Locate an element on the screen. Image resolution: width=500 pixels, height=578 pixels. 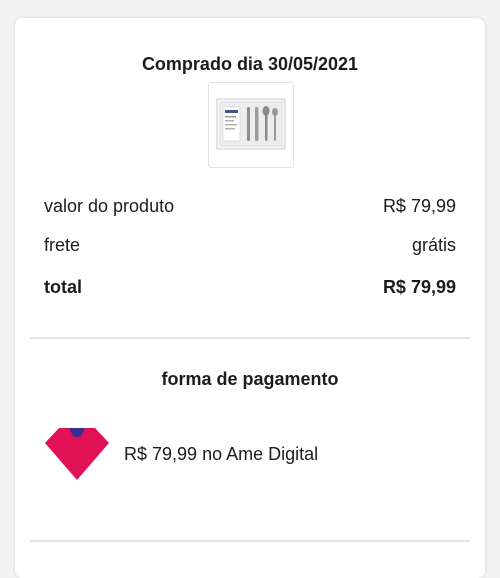
payment-description: R$ 79,99 no Ame Digital is located at coordinates (221, 454).